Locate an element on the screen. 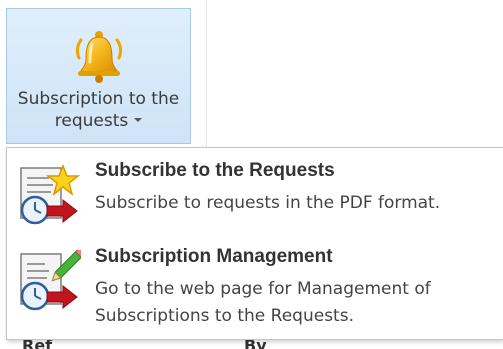 The image size is (503, 349). bell-icon is located at coordinates (99, 57).